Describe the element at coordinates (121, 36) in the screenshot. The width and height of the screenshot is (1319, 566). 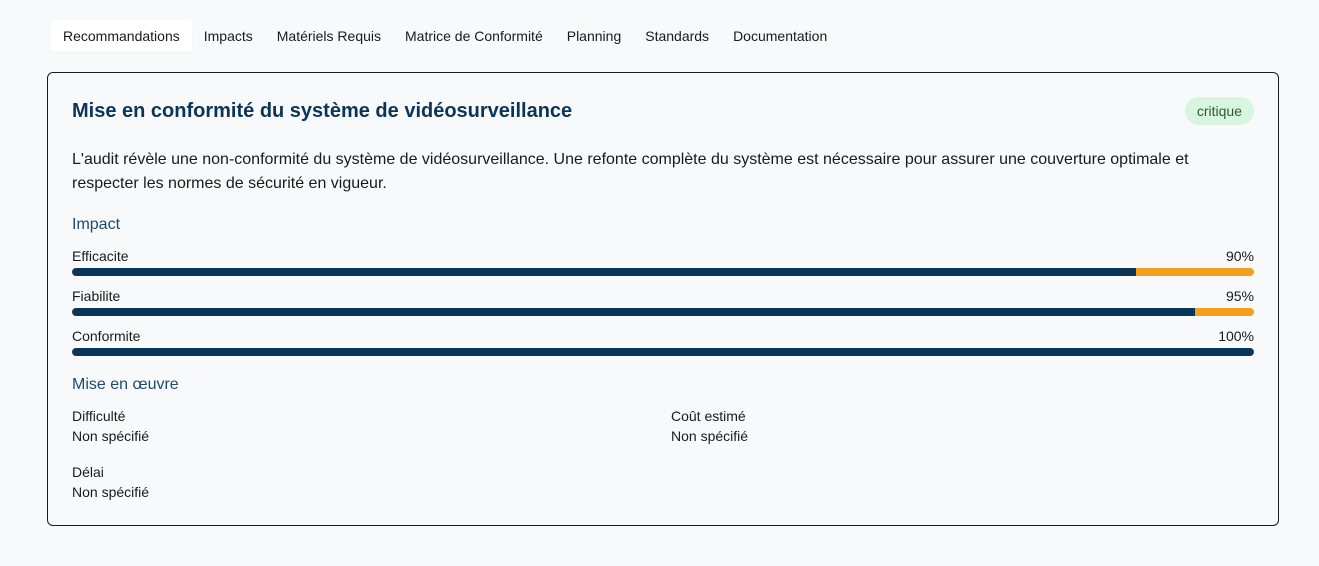
I see `tab-recommandations: Recommandations` at that location.